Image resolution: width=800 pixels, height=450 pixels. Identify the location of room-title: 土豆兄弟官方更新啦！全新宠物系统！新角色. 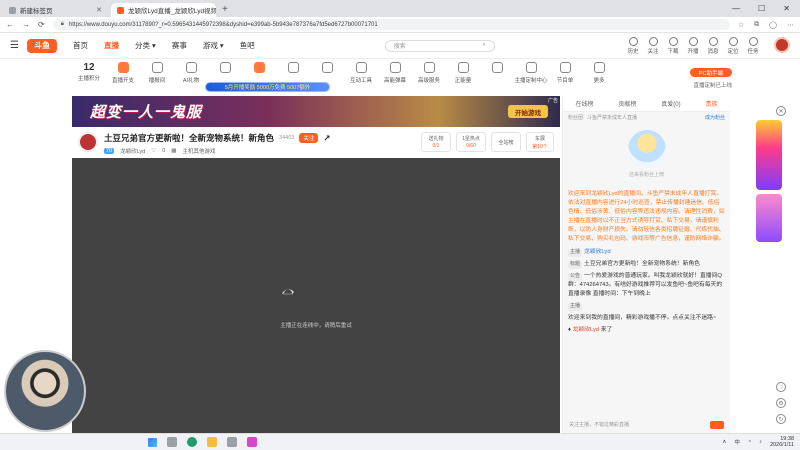
(189, 138).